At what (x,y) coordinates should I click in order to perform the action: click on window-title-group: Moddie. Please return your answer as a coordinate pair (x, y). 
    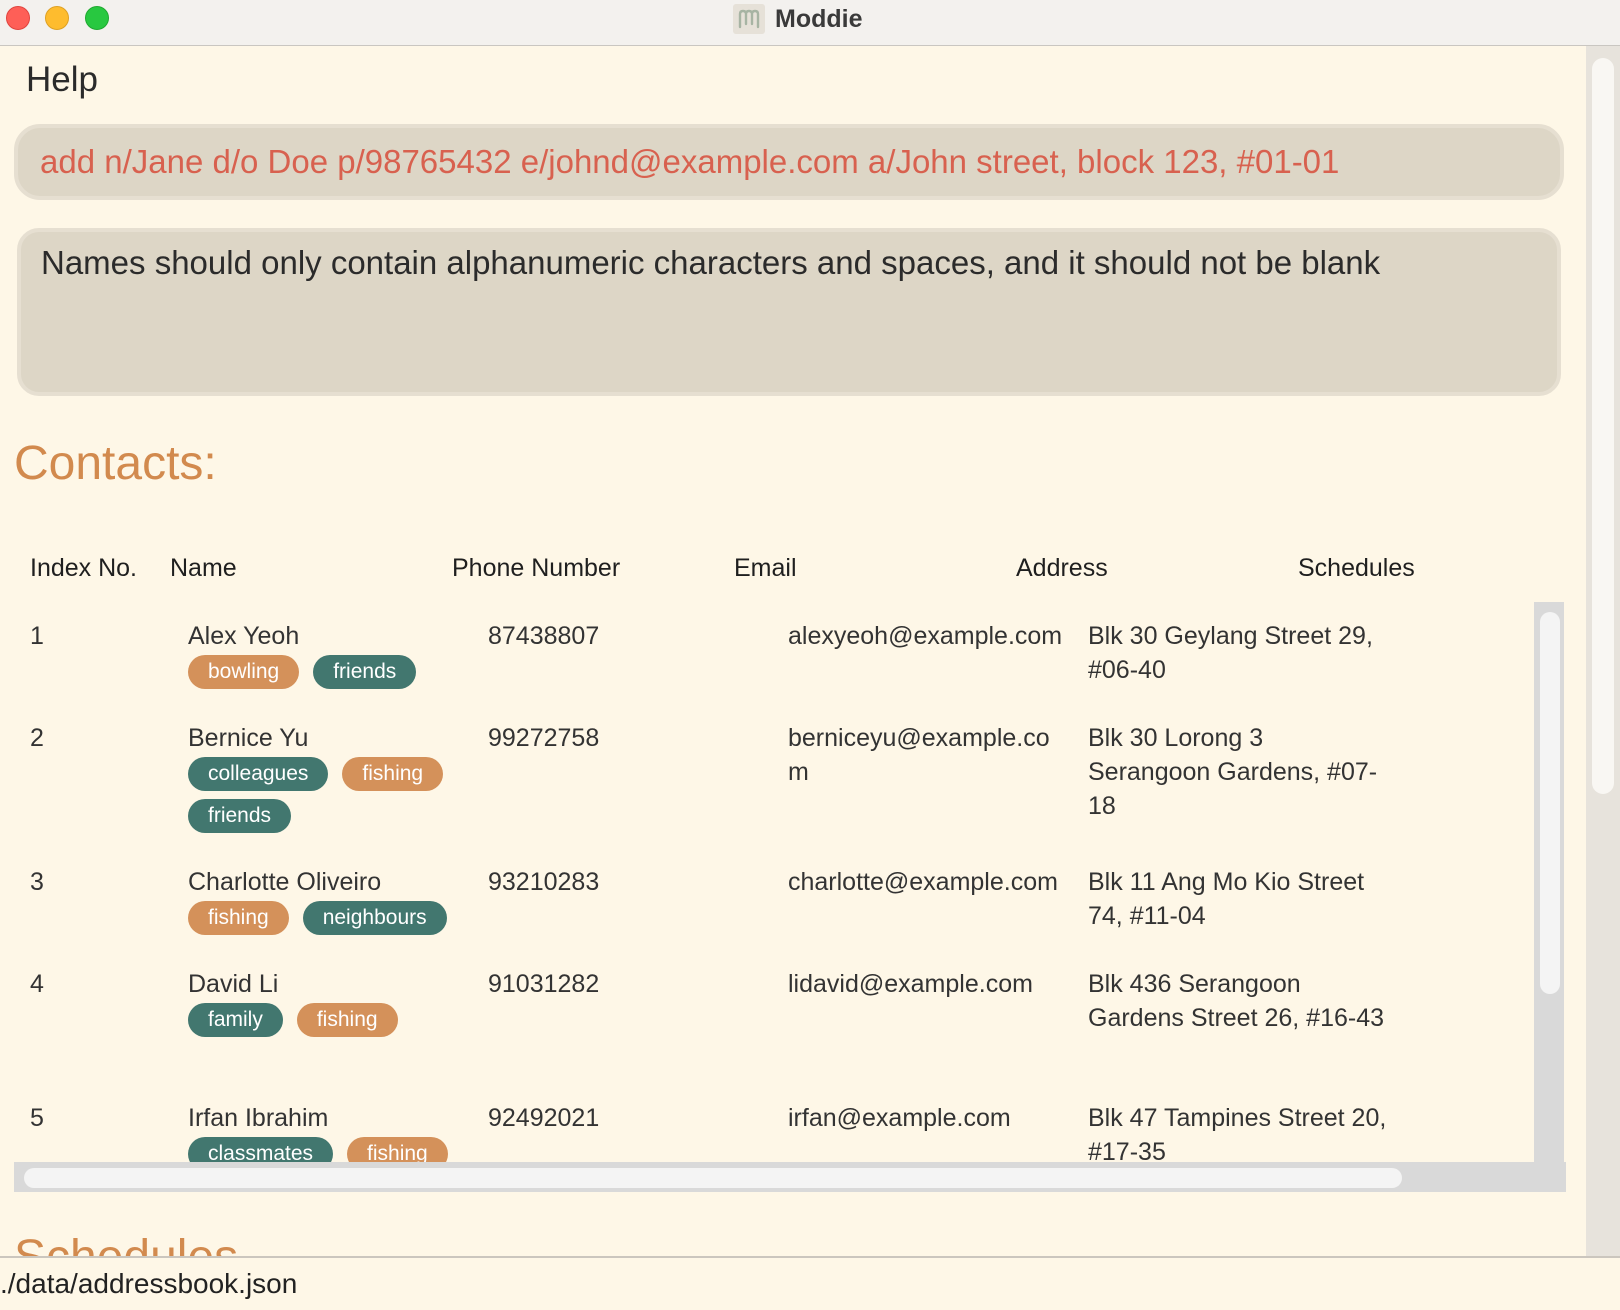
    Looking at the image, I should click on (798, 19).